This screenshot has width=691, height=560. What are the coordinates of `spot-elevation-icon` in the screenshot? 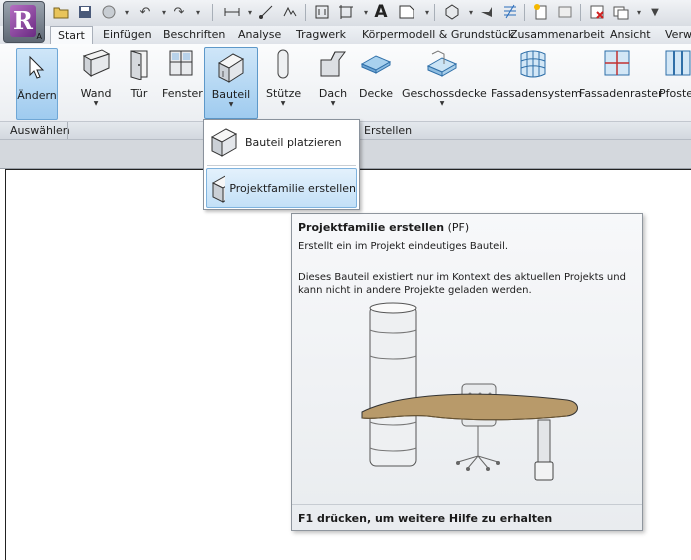 It's located at (290, 12).